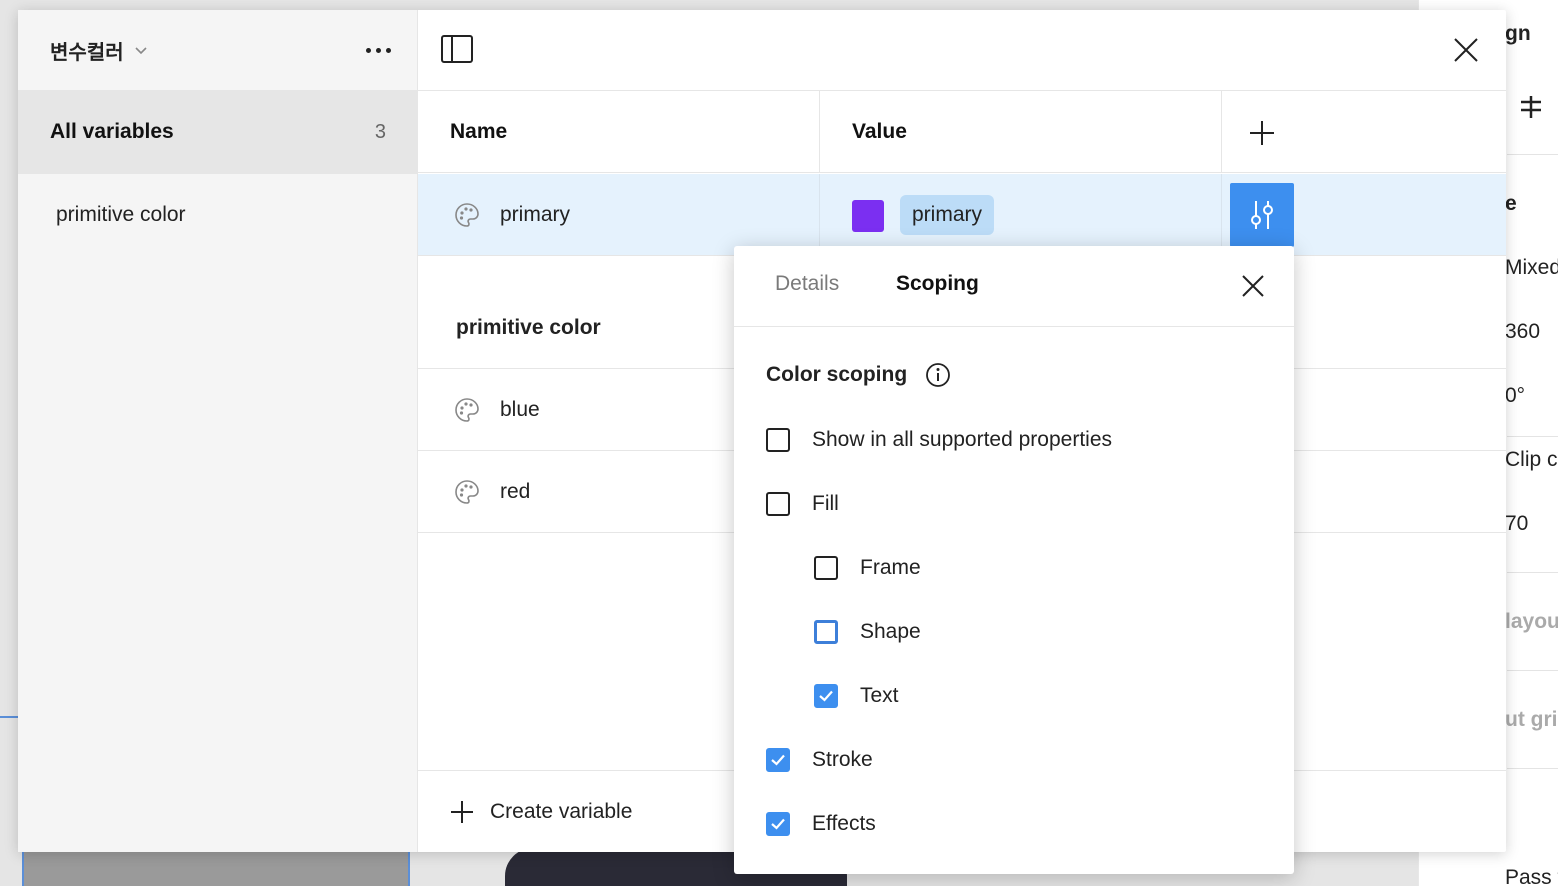 The height and width of the screenshot is (886, 1558). I want to click on scope-option-stroke: Stroke, so click(819, 760).